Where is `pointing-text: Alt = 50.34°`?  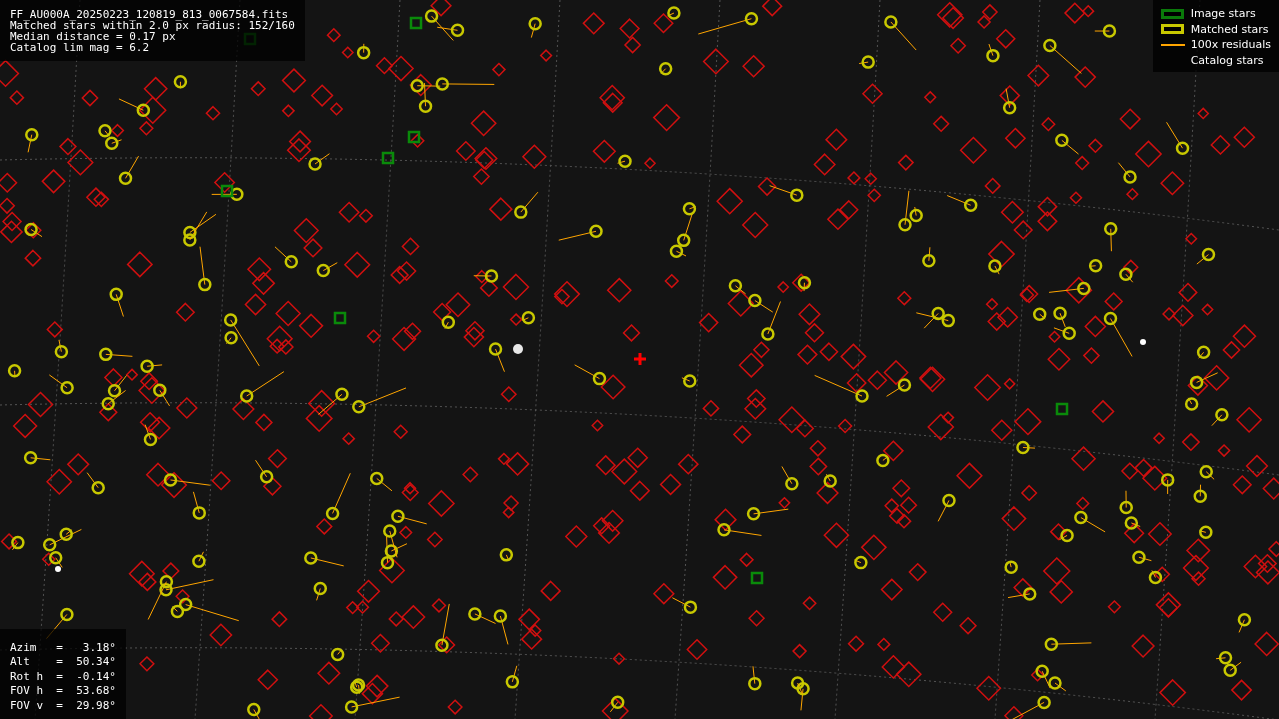 pointing-text: Alt = 50.34° is located at coordinates (63, 662).